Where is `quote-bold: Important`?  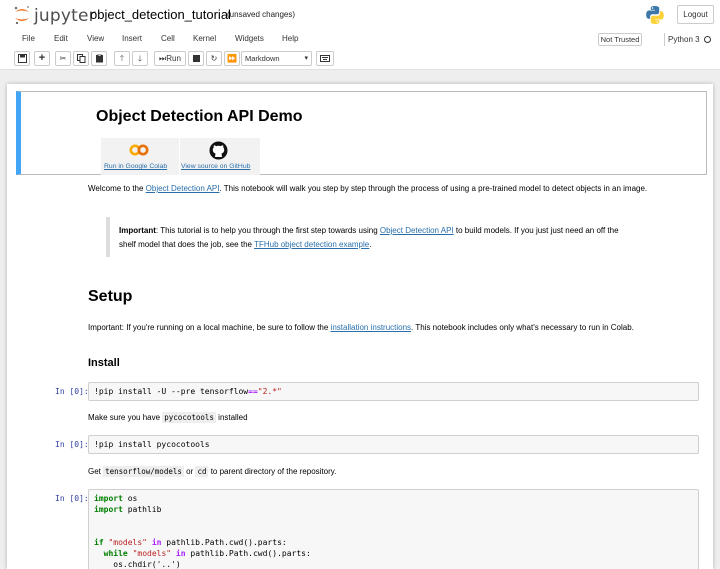
quote-bold: Important is located at coordinates (137, 230).